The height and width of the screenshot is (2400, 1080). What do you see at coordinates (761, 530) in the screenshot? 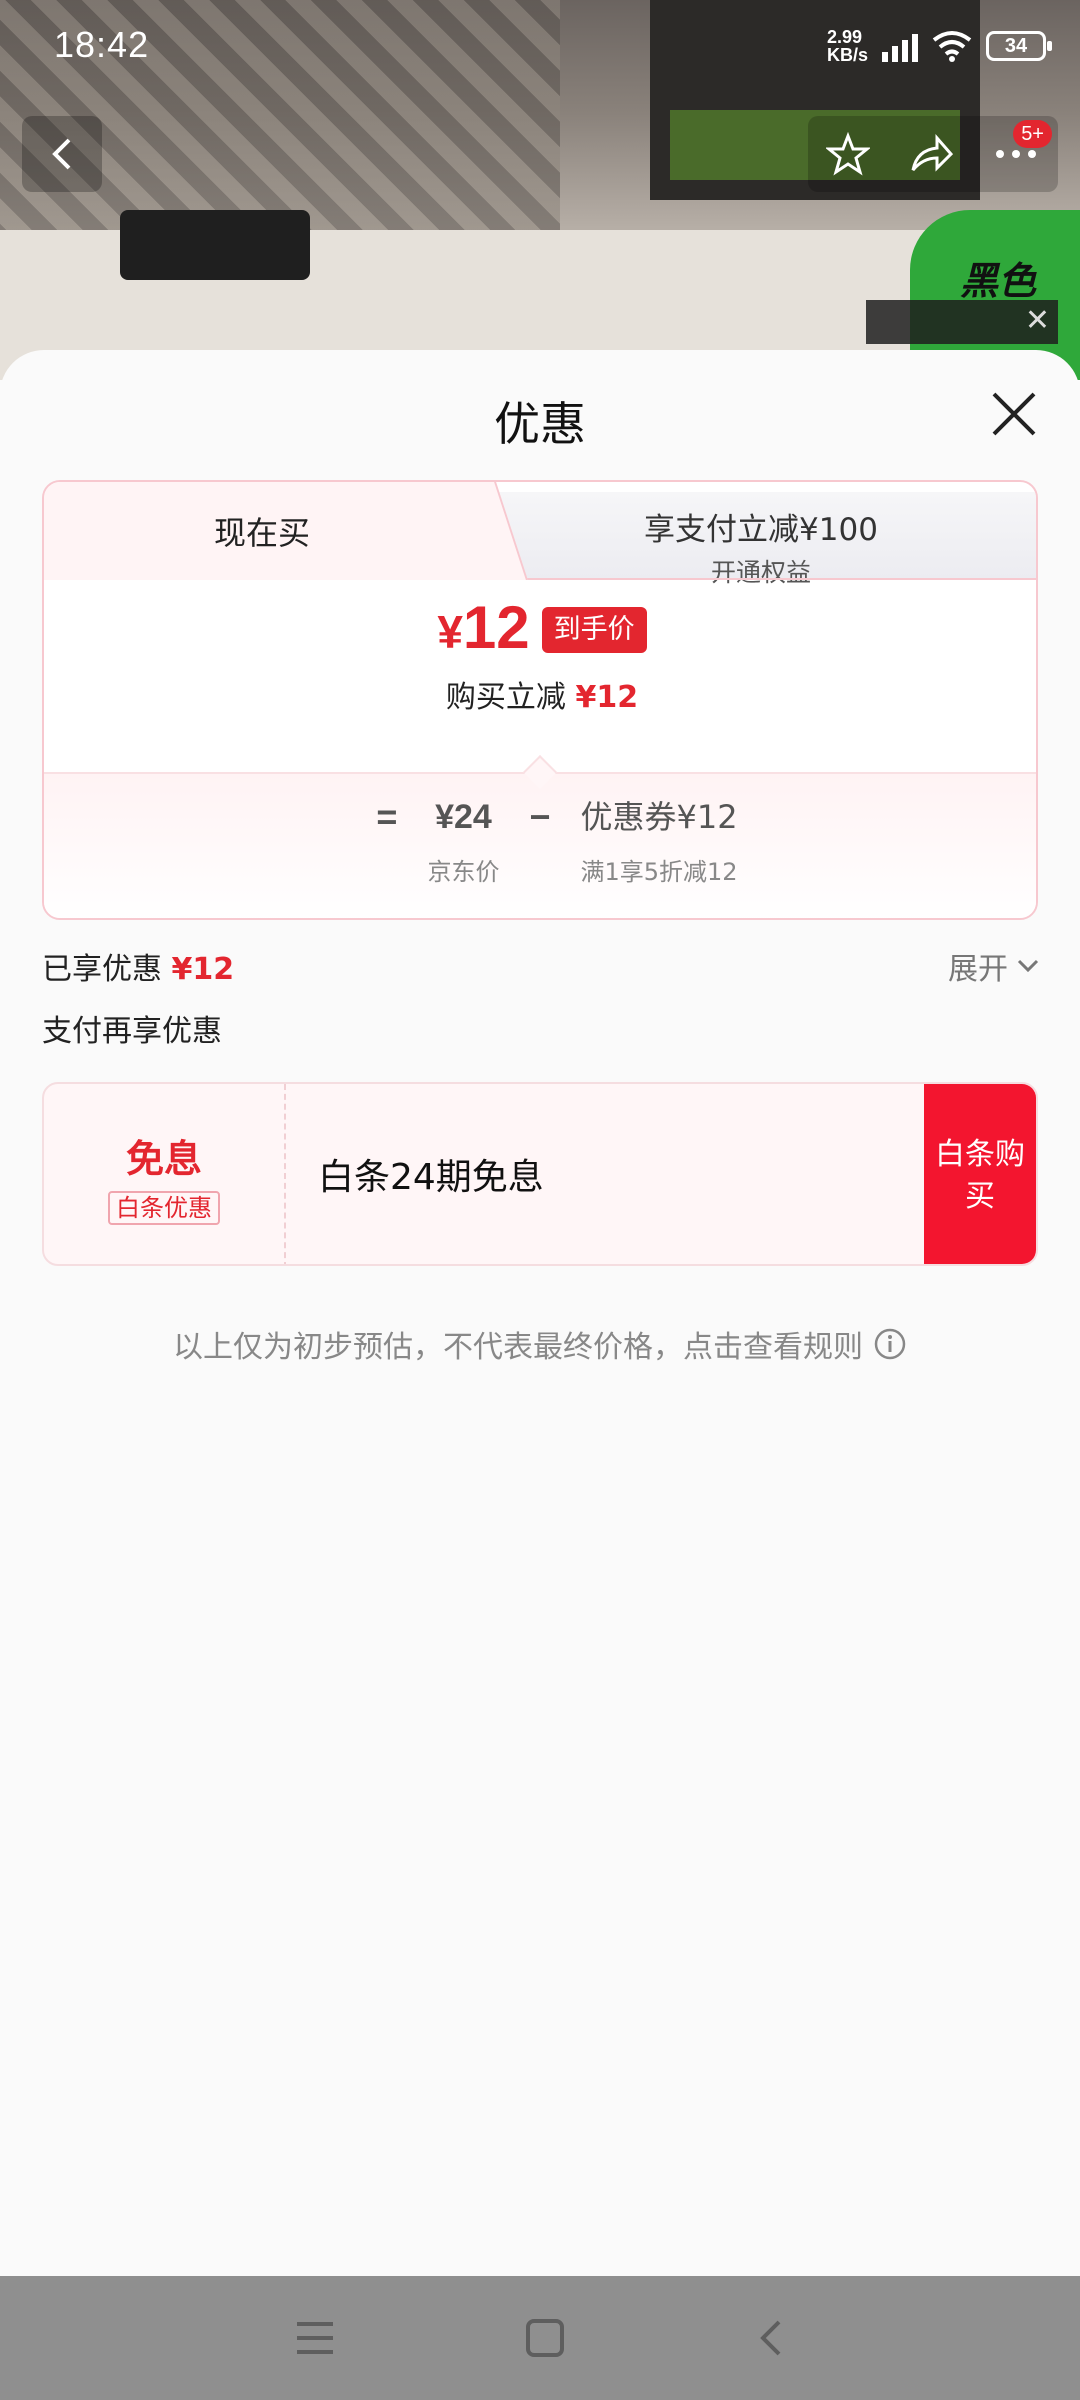
I see `tab-pay-discount-label: 享支付立减¥100` at bounding box center [761, 530].